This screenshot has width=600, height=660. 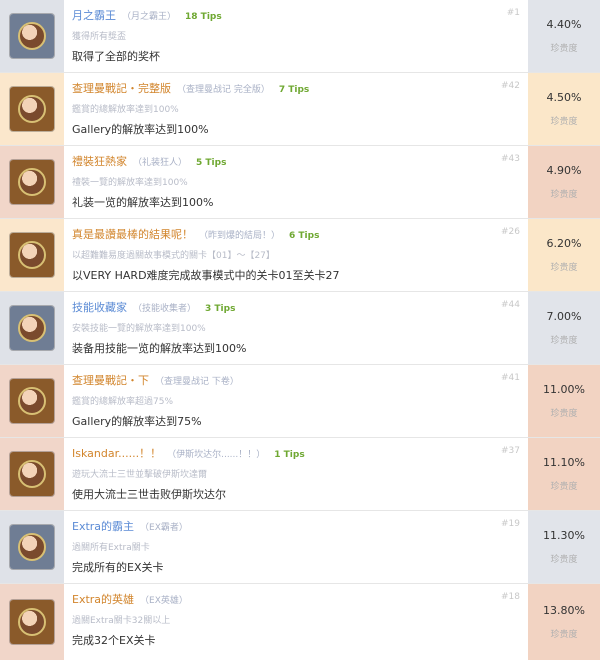 I want to click on achievement-description-original: 獲得所有獎盃, so click(x=99, y=37).